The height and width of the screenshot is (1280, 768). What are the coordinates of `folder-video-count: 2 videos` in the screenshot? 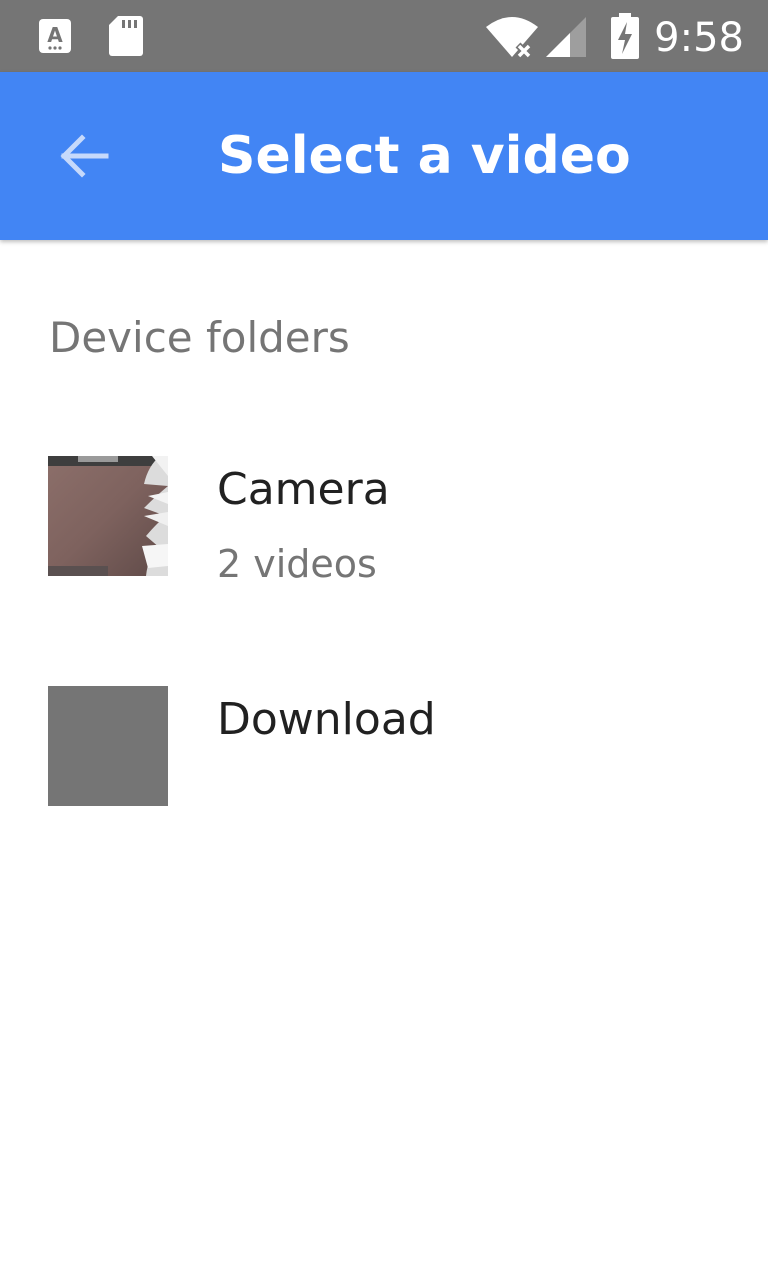 It's located at (297, 564).